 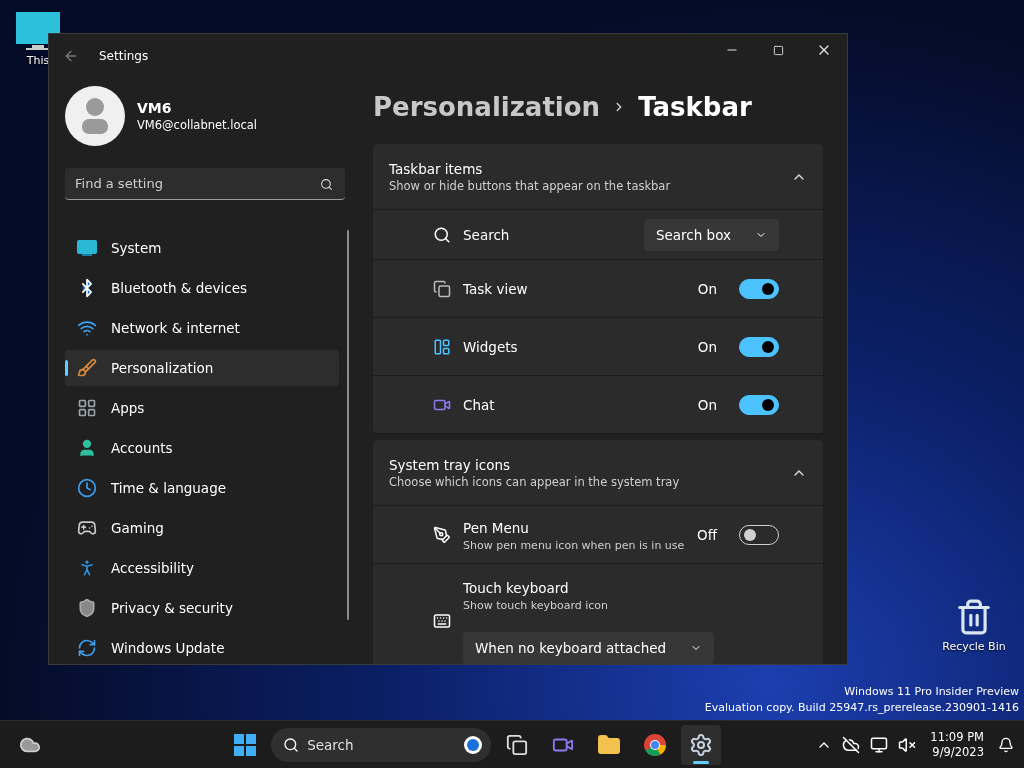 What do you see at coordinates (87, 488) in the screenshot?
I see `clock-icon` at bounding box center [87, 488].